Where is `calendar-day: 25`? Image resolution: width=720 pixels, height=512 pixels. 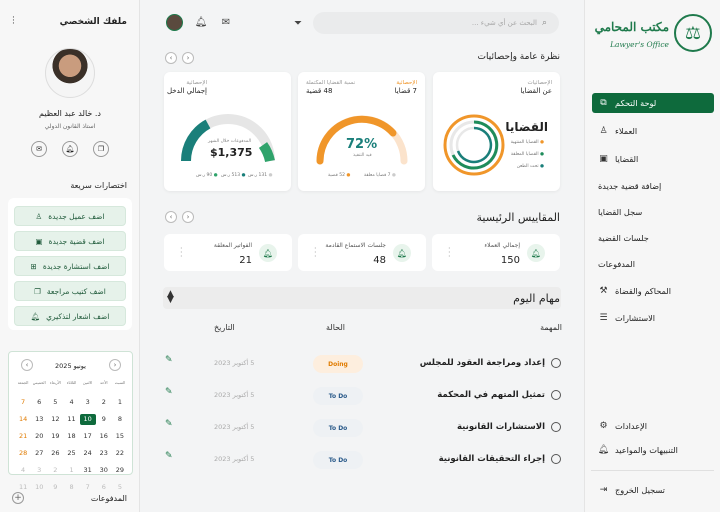
calendar-day: 25 is located at coordinates (71, 453).